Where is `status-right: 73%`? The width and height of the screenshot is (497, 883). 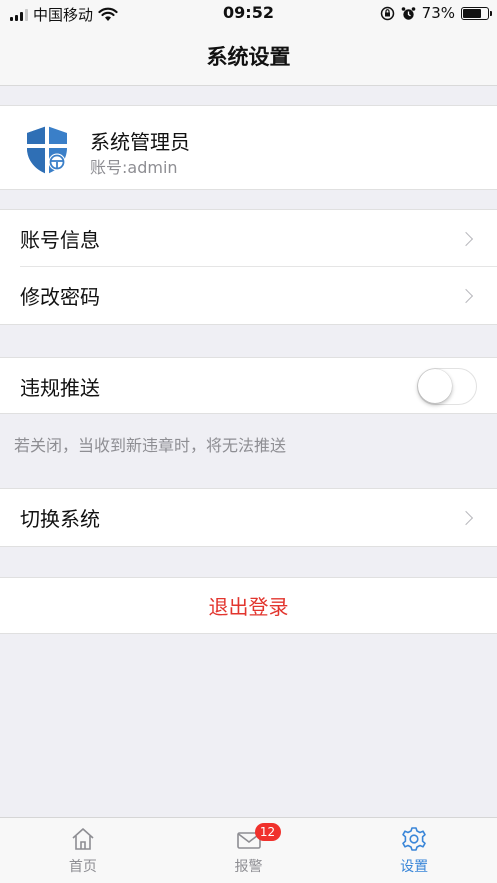 status-right: 73% is located at coordinates (436, 13).